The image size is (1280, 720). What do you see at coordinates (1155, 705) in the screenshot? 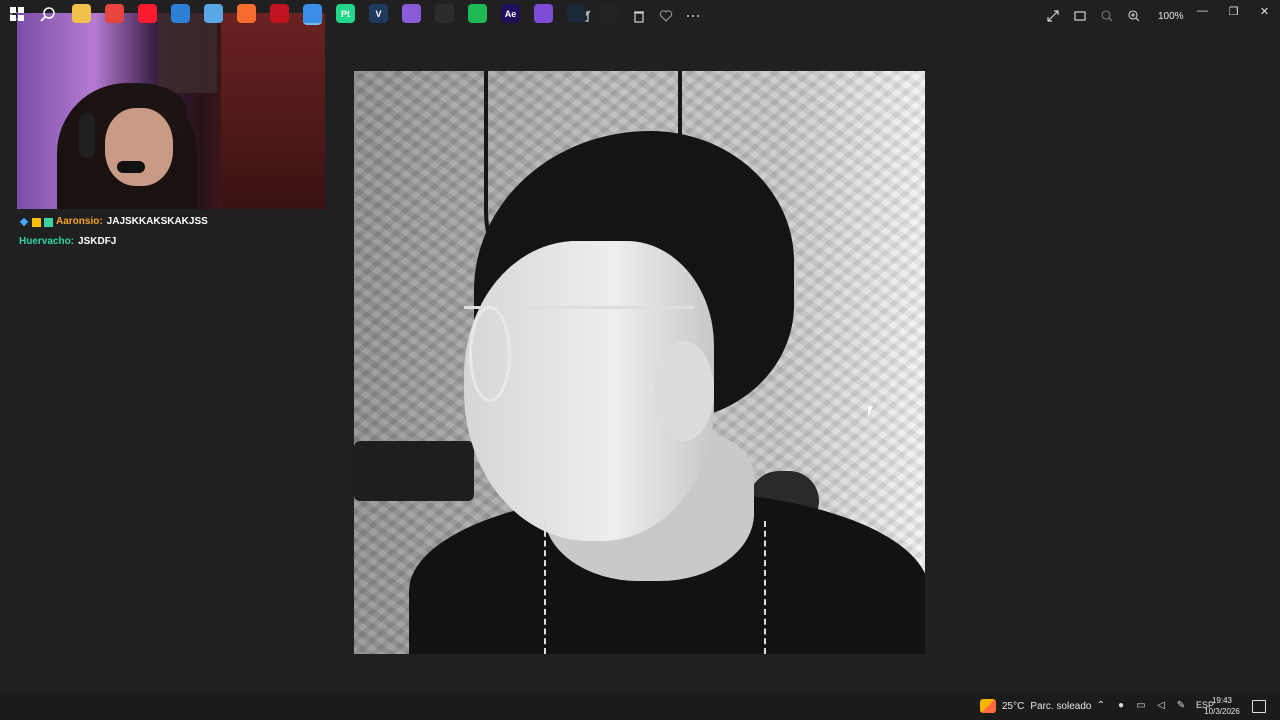
I see `system-tray: ⌃ ● ▭ ◁ ✎ ESP` at bounding box center [1155, 705].